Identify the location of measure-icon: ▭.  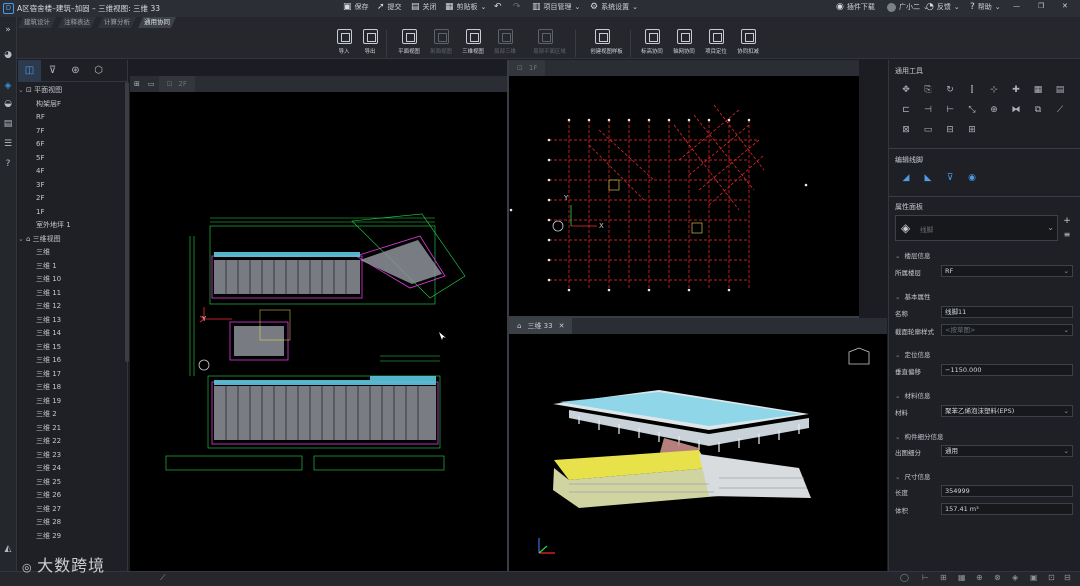
(928, 130).